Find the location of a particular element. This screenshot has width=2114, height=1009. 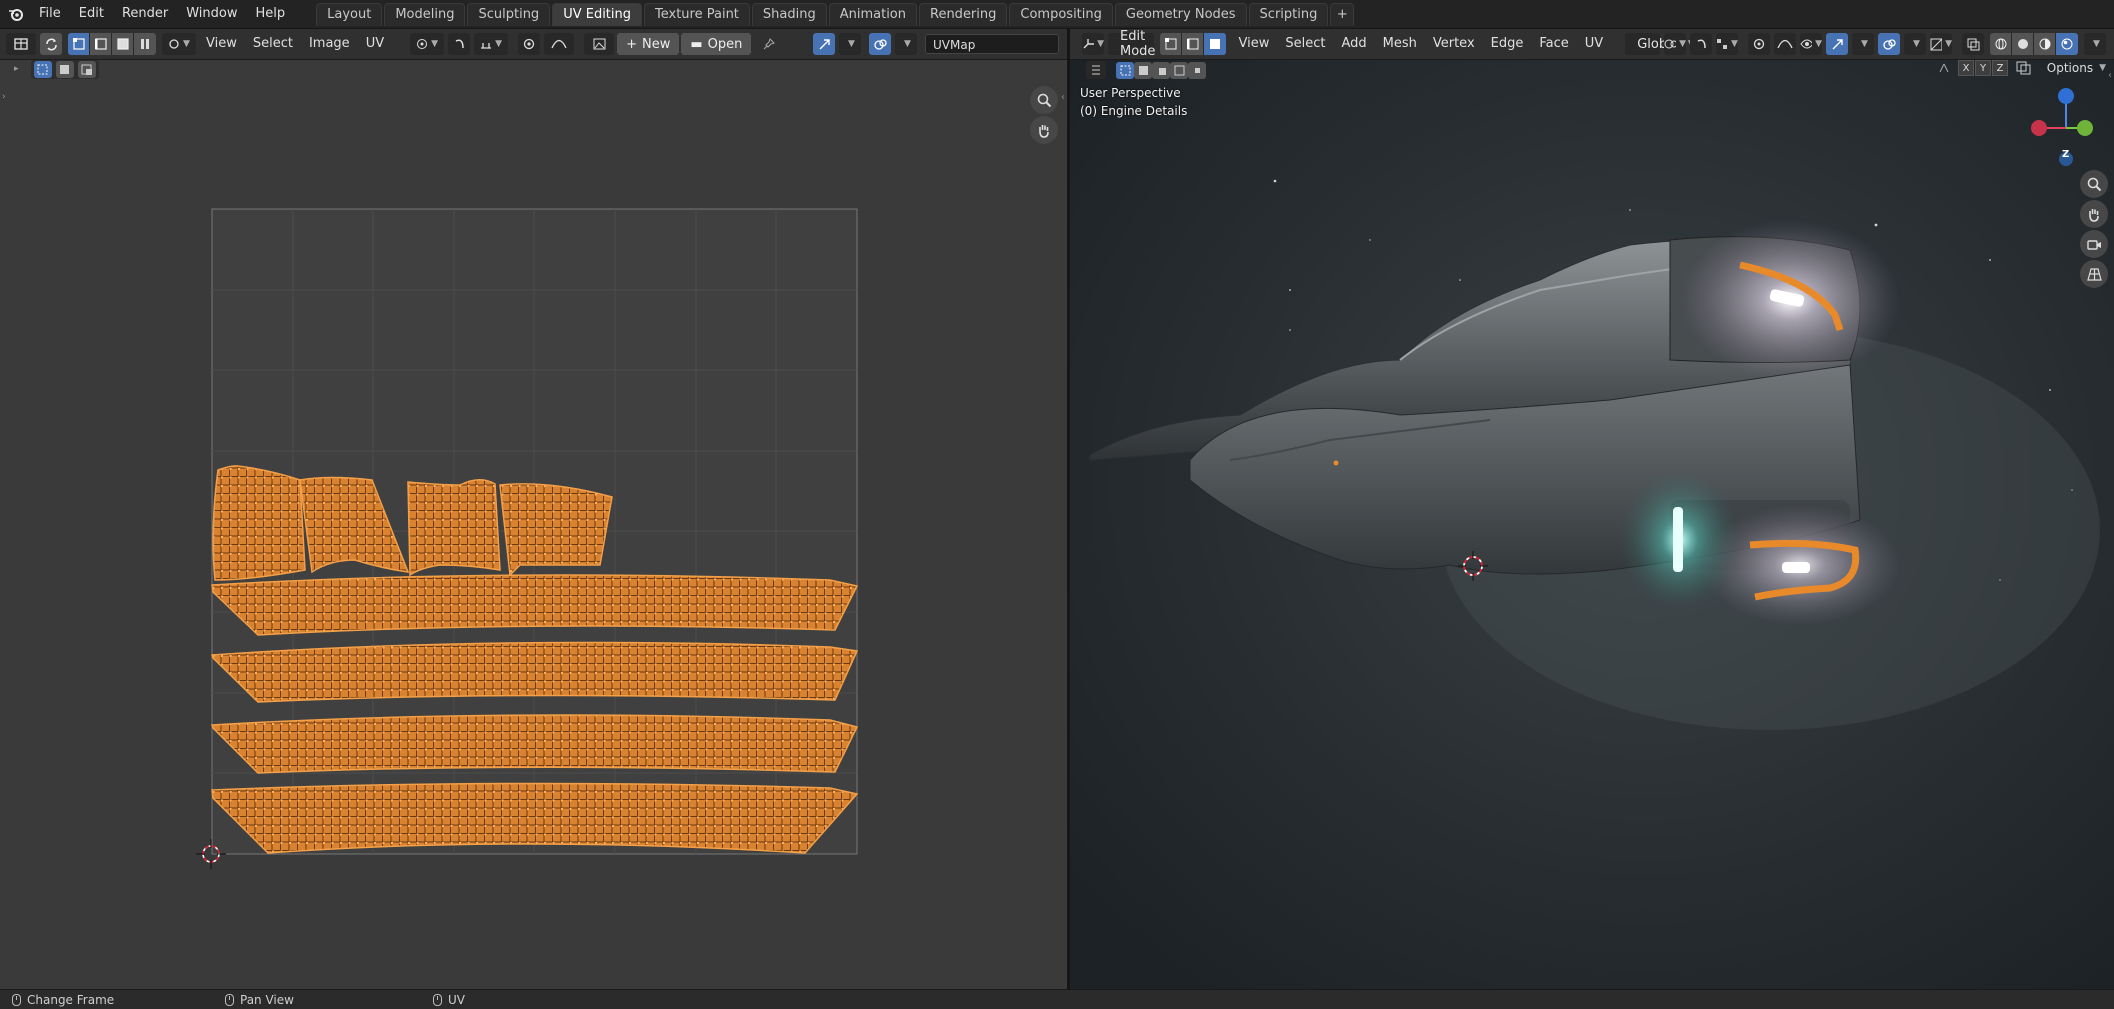

camera-view-icon is located at coordinates (2094, 244).